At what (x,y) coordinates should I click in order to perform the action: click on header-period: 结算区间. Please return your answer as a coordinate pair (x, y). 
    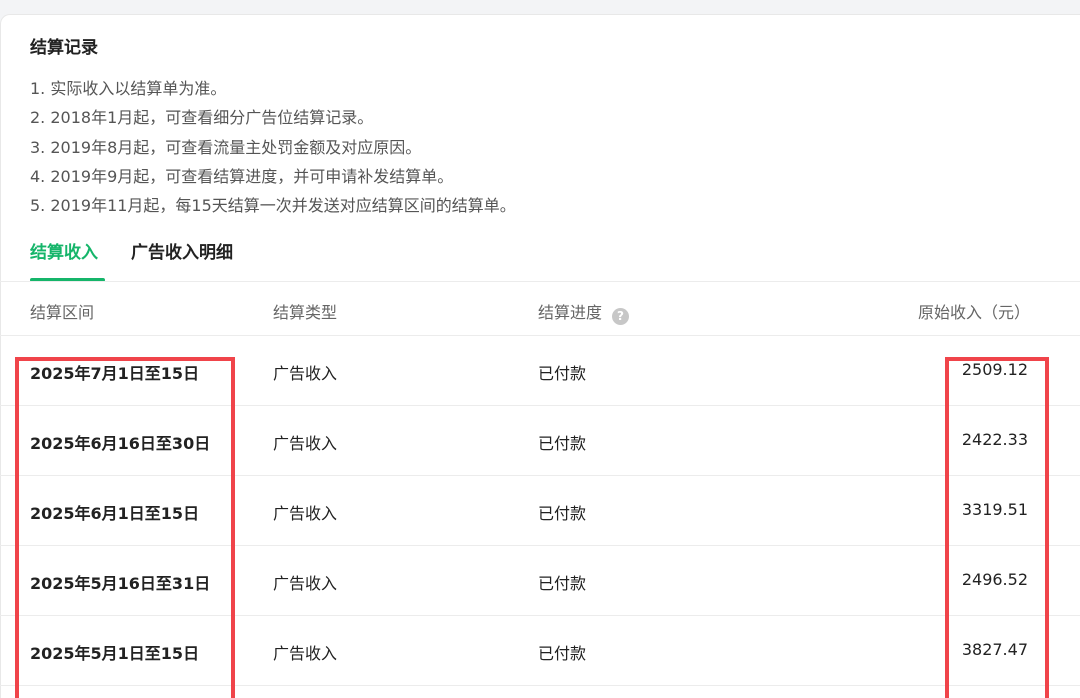
    Looking at the image, I should click on (62, 312).